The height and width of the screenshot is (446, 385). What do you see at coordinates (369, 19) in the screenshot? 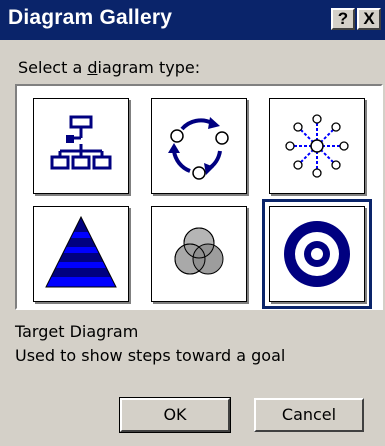
I see `close-button: X` at bounding box center [369, 19].